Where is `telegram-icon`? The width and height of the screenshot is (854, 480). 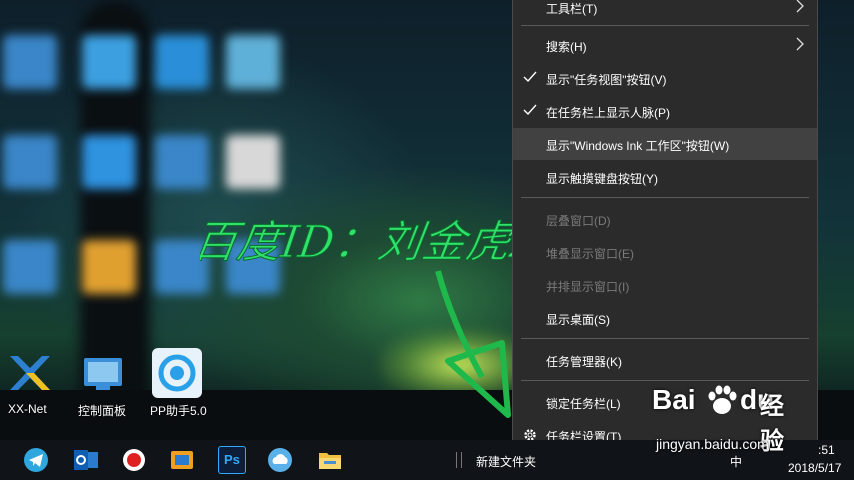 telegram-icon is located at coordinates (36, 460).